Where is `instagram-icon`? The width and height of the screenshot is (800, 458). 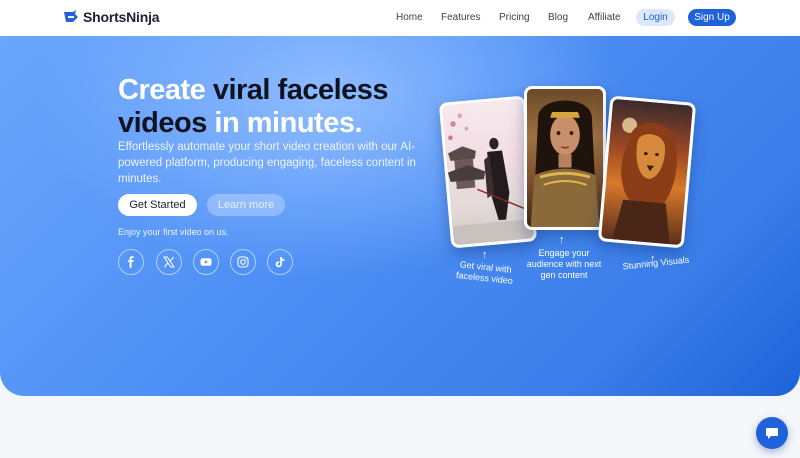
instagram-icon is located at coordinates (243, 262).